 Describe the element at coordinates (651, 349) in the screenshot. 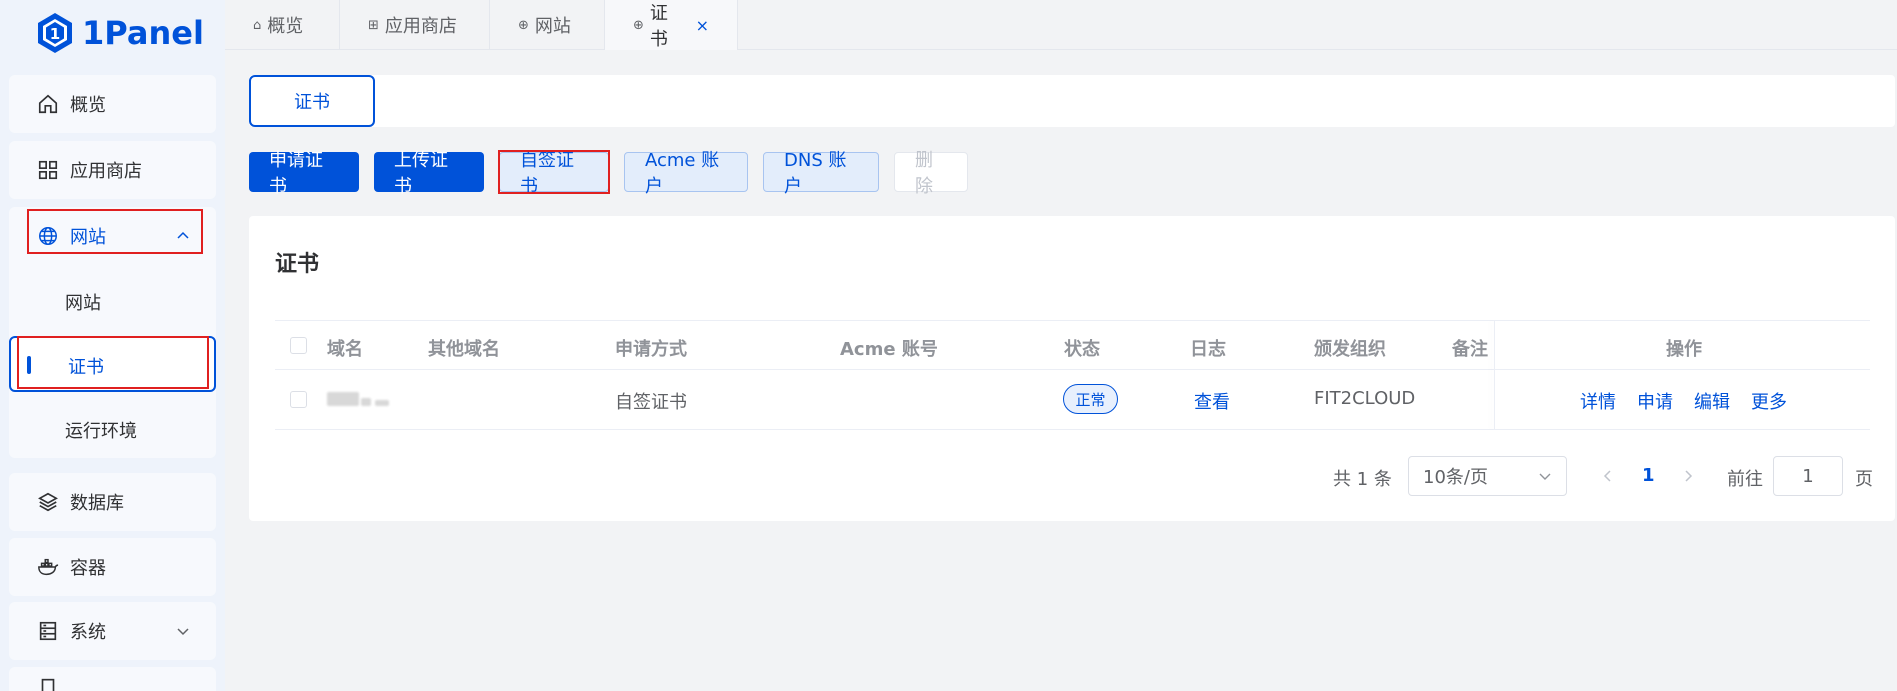

I see `column-header: 申请方式` at that location.